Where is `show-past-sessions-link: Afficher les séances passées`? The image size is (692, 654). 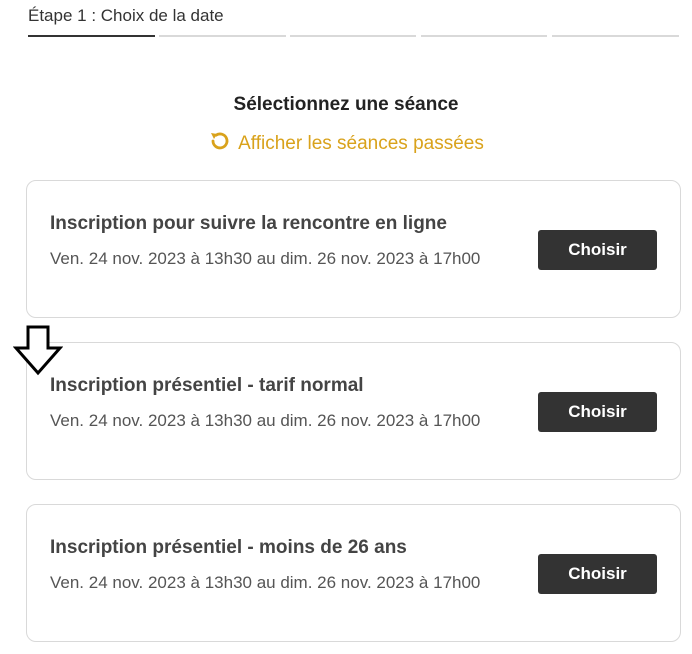
show-past-sessions-link: Afficher les séances passées is located at coordinates (346, 144).